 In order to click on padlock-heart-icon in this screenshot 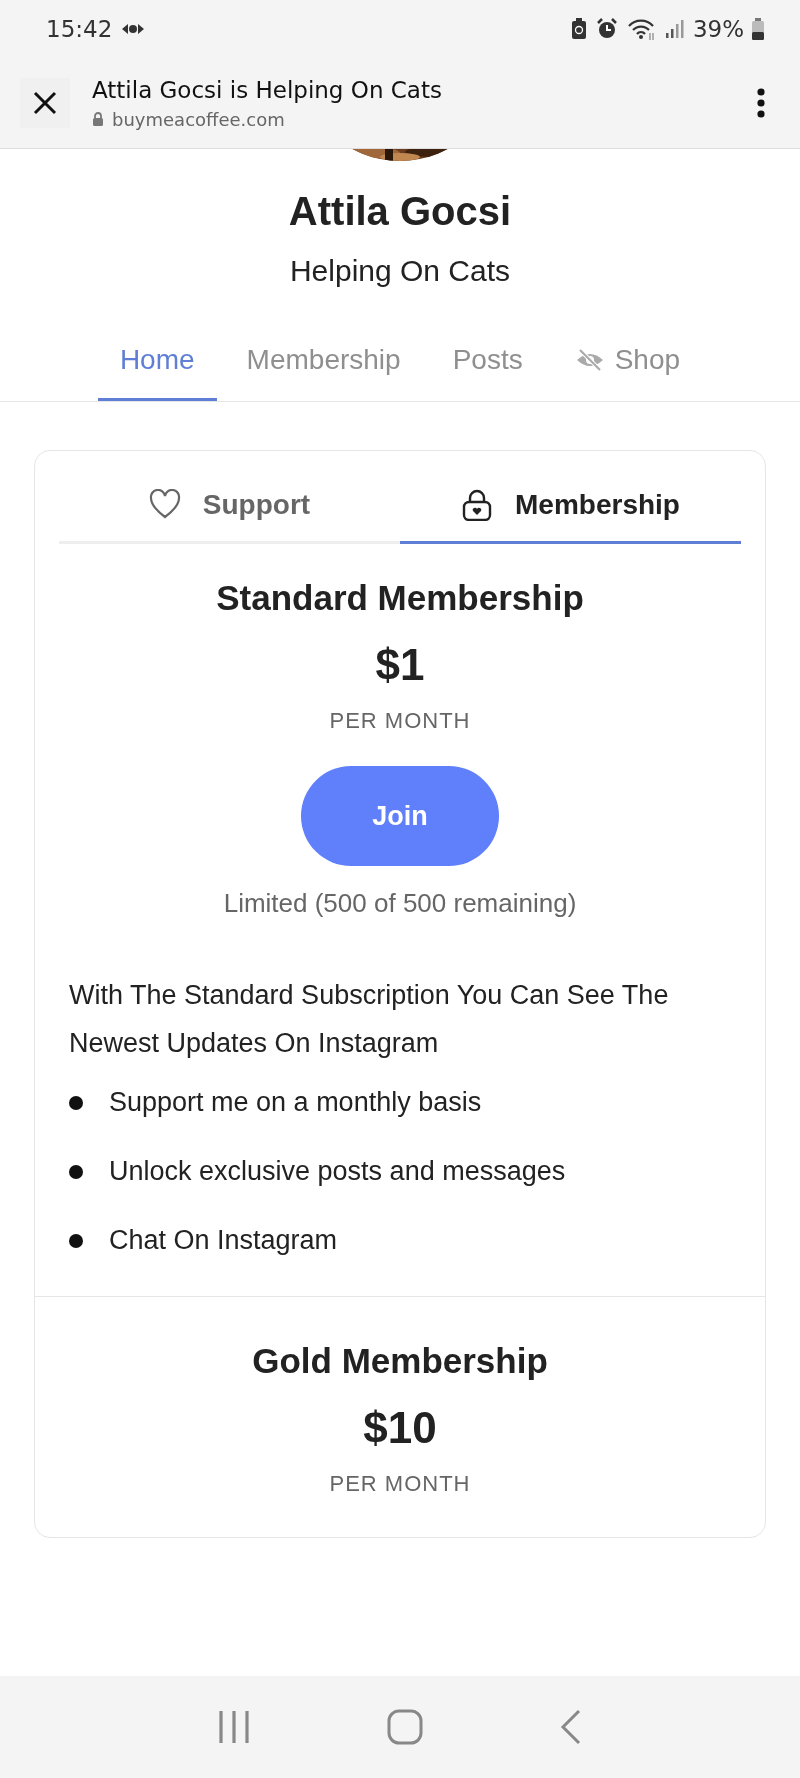, I will do `click(477, 505)`.